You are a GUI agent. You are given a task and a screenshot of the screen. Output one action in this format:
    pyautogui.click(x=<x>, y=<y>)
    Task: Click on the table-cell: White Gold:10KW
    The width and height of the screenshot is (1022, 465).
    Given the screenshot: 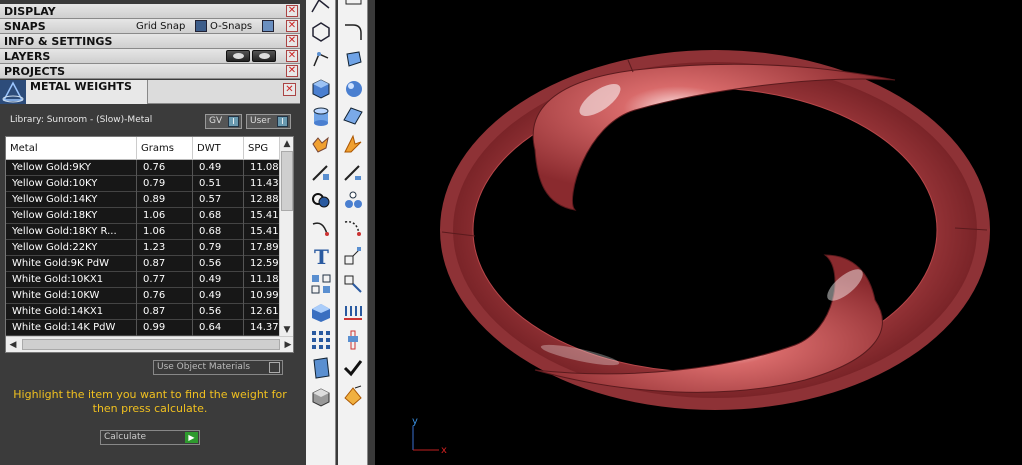 What is the action you would take?
    pyautogui.click(x=71, y=296)
    